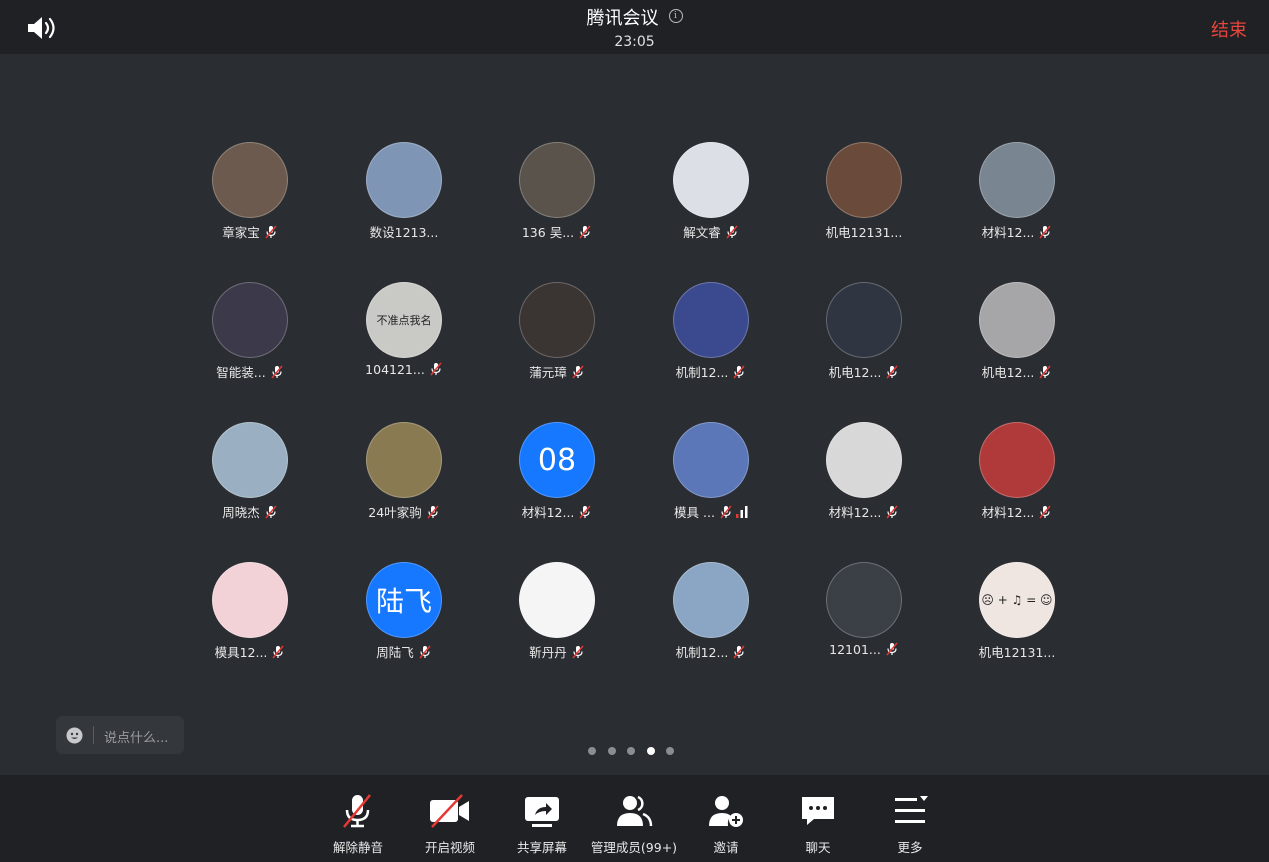 This screenshot has width=1269, height=862. Describe the element at coordinates (74, 735) in the screenshot. I see `smiley-icon` at that location.